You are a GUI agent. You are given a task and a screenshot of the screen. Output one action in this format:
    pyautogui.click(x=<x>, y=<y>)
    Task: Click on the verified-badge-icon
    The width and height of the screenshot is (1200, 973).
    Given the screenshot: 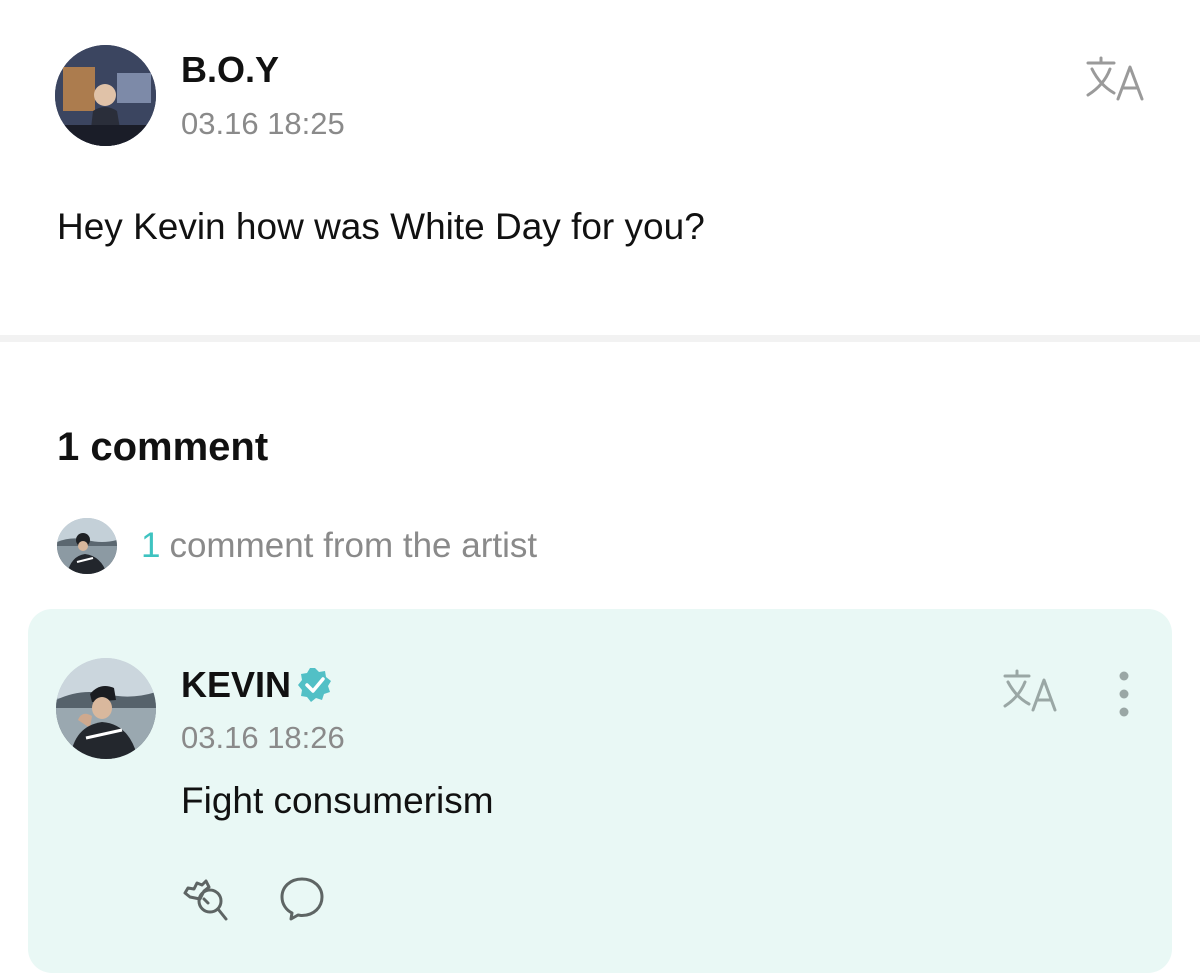 What is the action you would take?
    pyautogui.click(x=315, y=685)
    